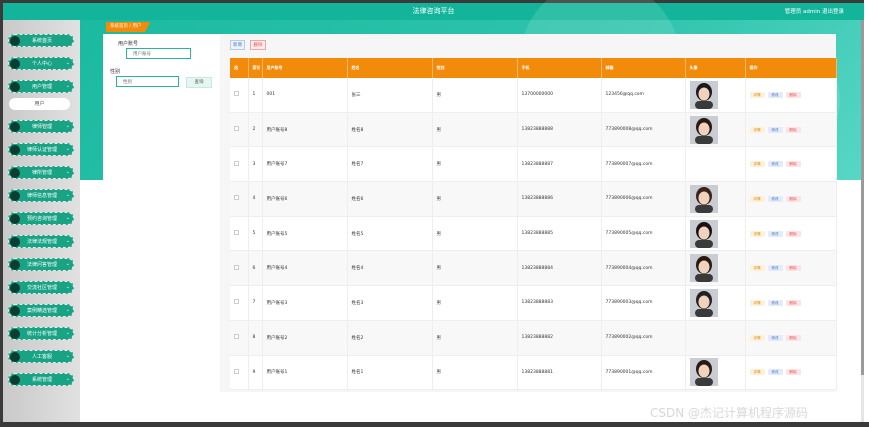  Describe the element at coordinates (239, 68) in the screenshot. I see `select-header: 选` at that location.